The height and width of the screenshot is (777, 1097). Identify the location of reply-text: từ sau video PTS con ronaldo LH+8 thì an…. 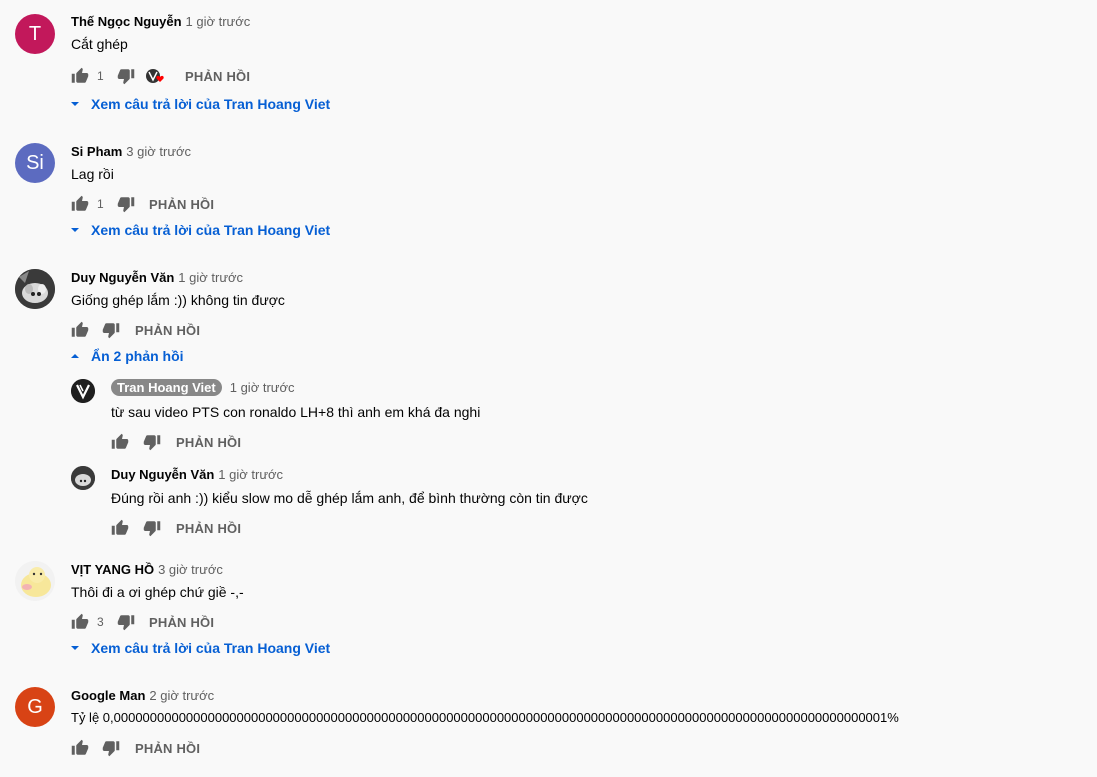
(296, 412).